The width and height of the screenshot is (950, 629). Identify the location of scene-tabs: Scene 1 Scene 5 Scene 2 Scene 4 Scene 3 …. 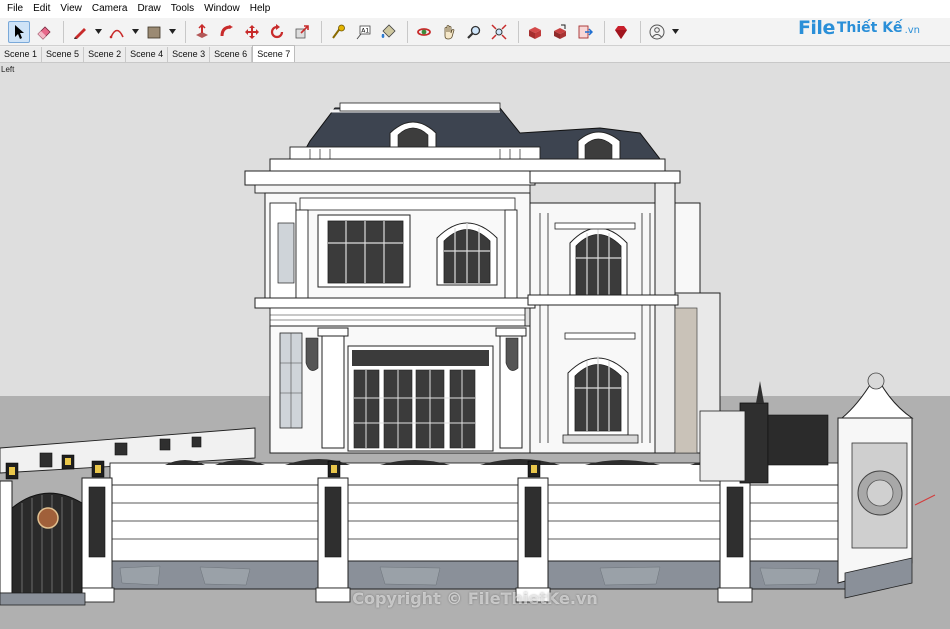
(475, 54).